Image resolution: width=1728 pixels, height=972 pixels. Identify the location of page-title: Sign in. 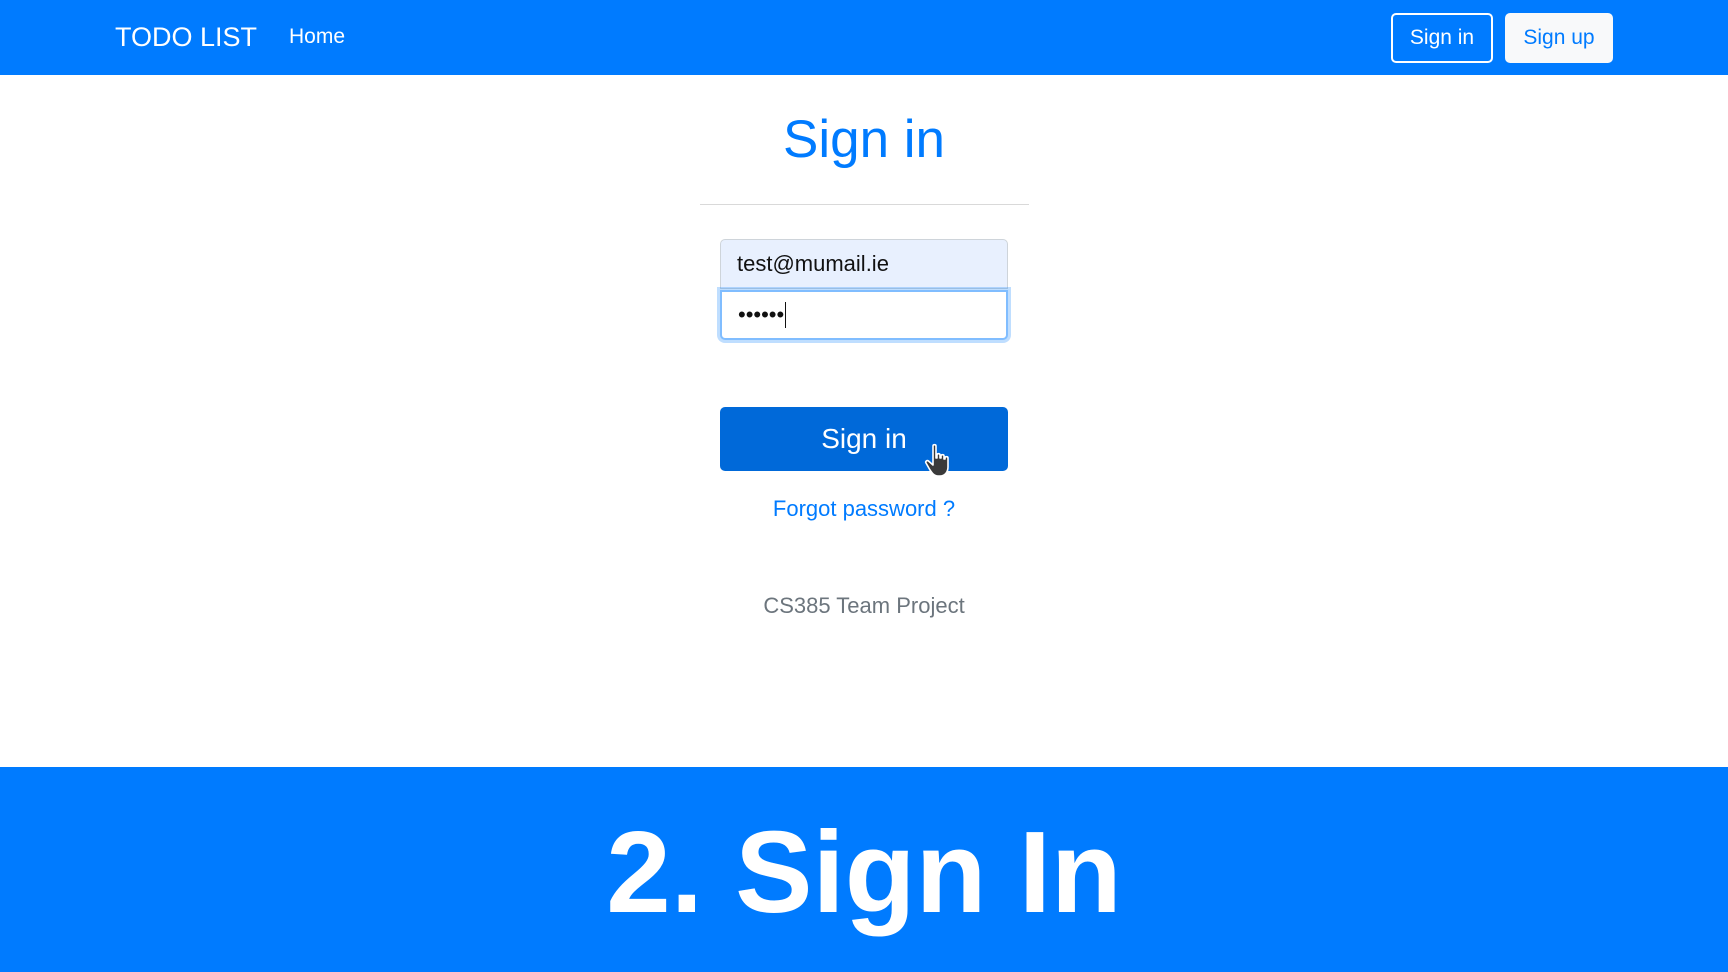
(864, 139).